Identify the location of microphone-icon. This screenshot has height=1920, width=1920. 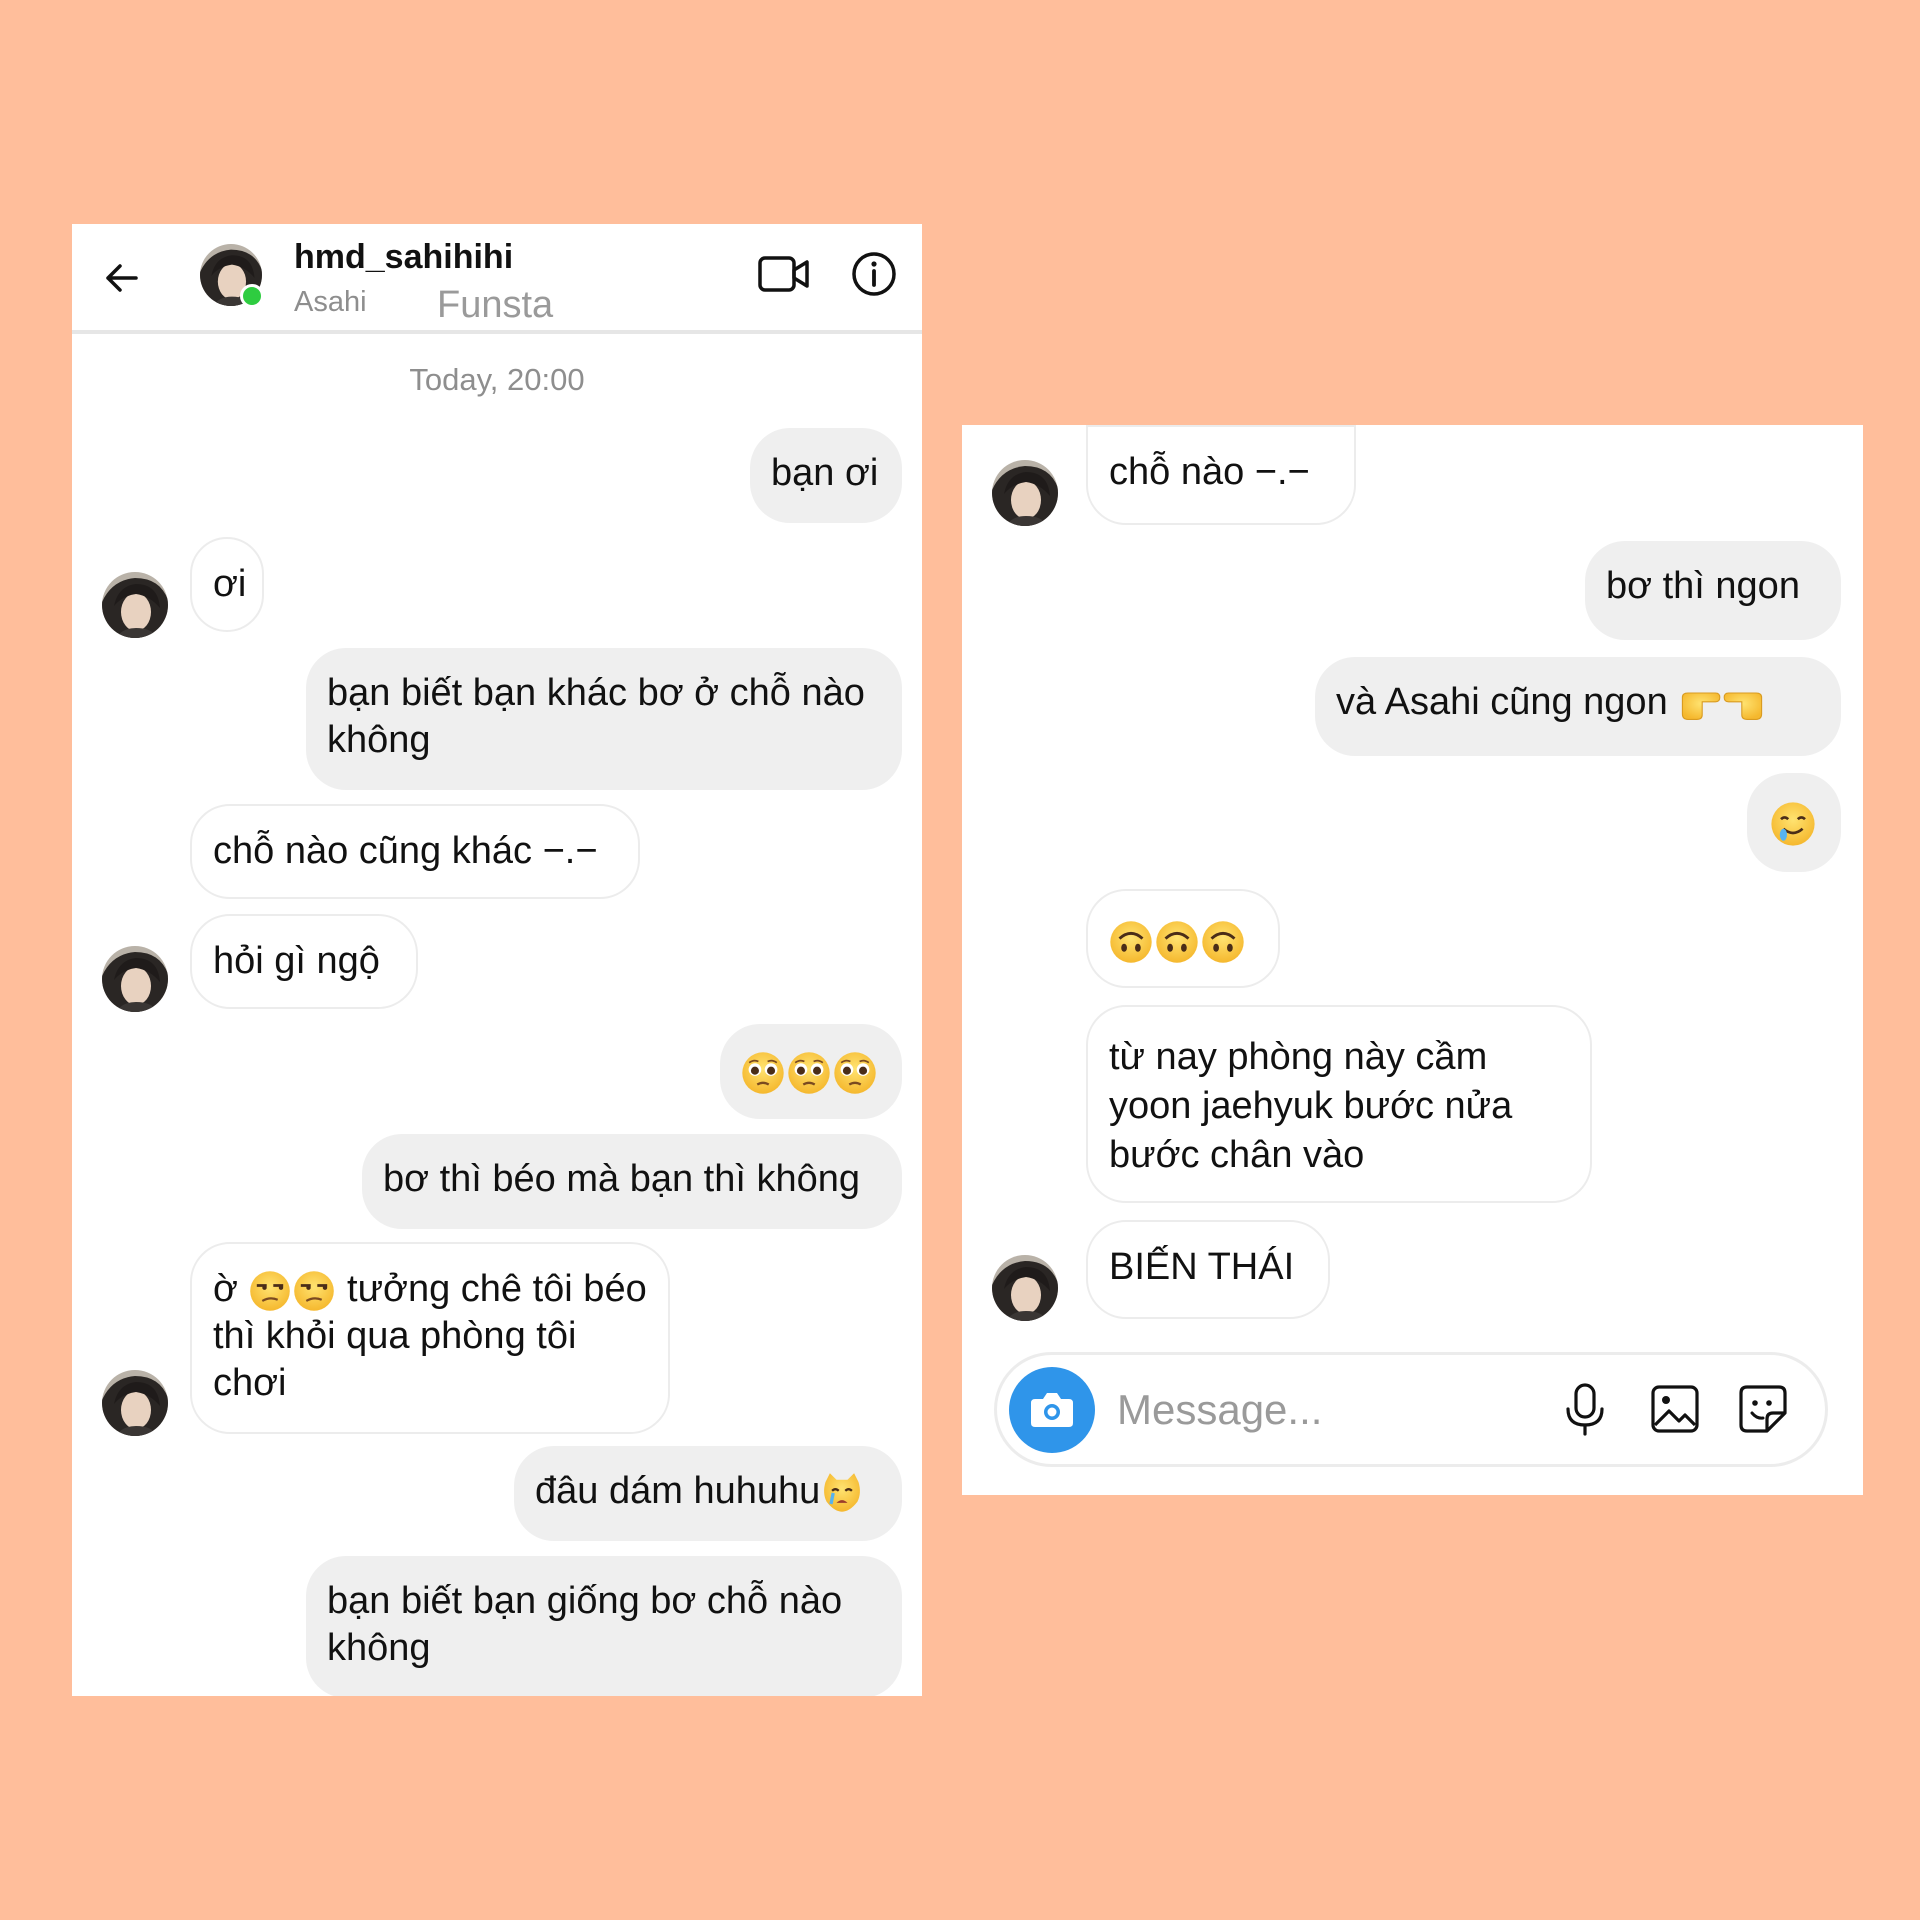
(1585, 1409).